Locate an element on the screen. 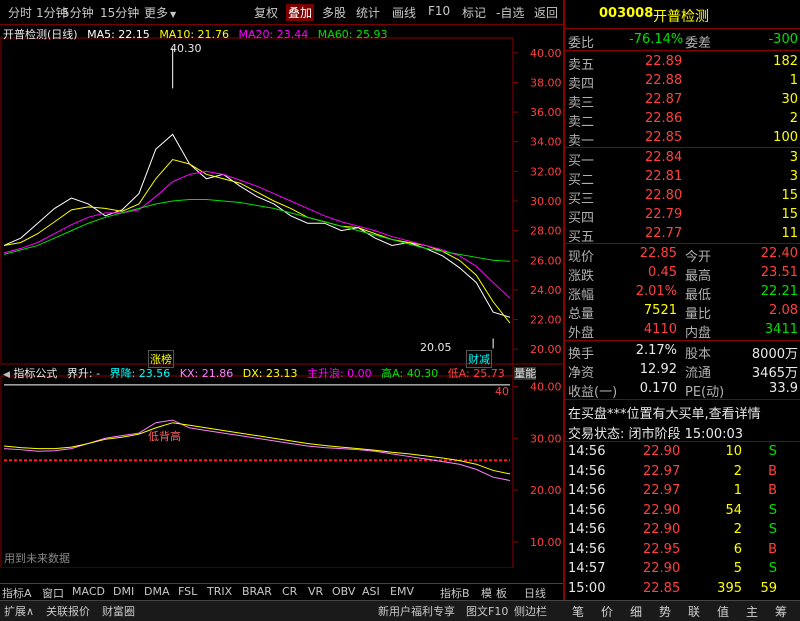 This screenshot has height=621, width=800. big-order-notice: 在买盘***位置有大买单,查看详情 is located at coordinates (664, 412).